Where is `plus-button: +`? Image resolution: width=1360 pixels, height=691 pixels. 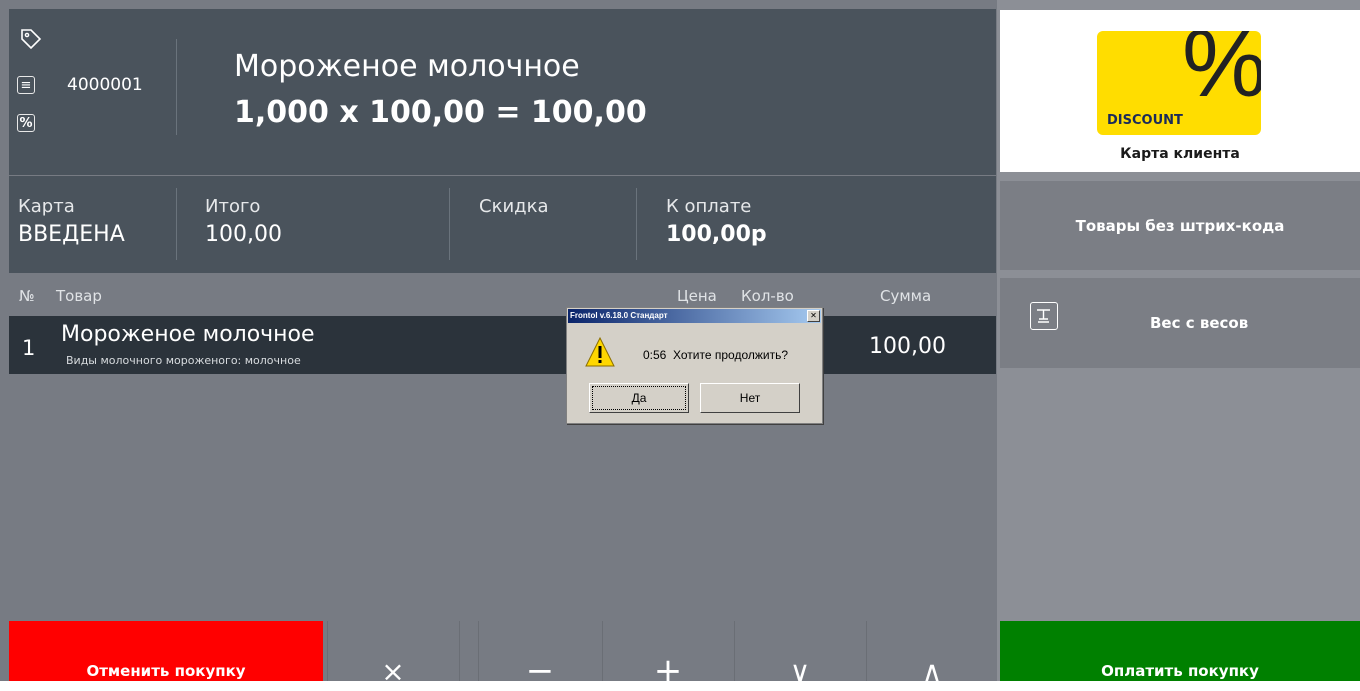 plus-button: + is located at coordinates (667, 656).